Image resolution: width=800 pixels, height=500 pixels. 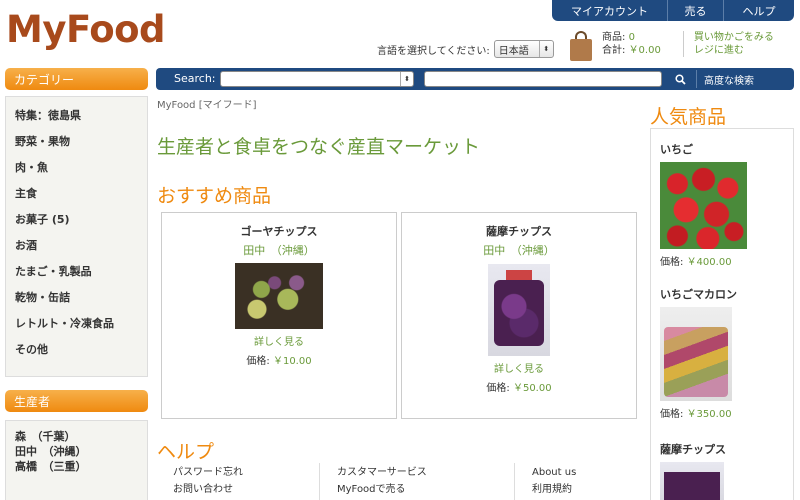 I want to click on cart-total-value: ￥0.00, so click(x=644, y=50).